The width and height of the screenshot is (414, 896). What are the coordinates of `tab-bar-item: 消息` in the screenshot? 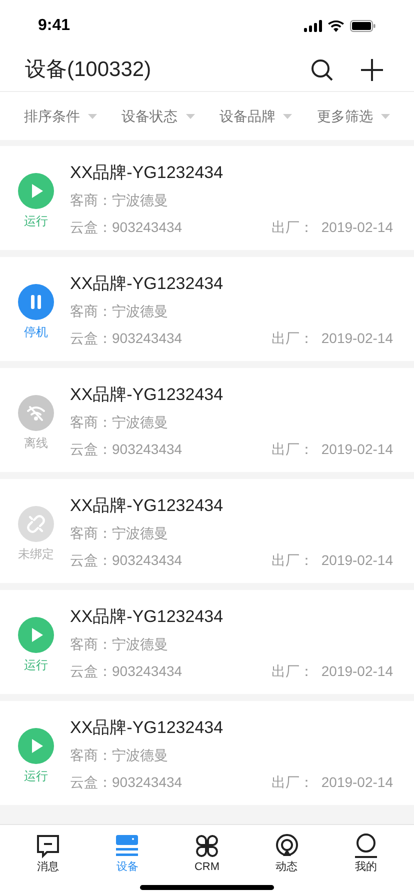 It's located at (48, 854).